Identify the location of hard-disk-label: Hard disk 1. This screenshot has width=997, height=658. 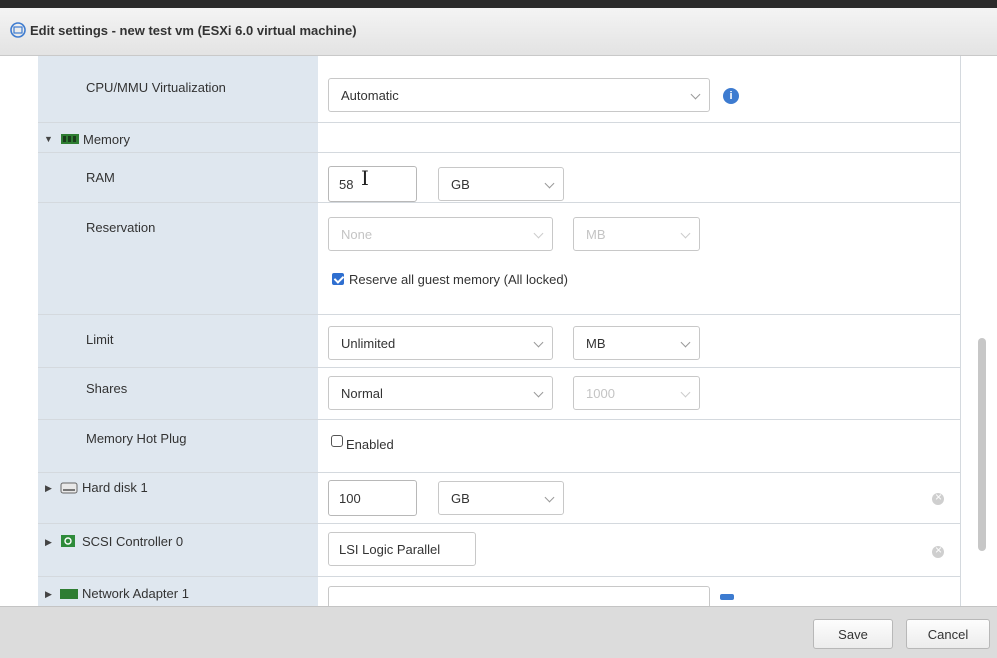
(115, 487).